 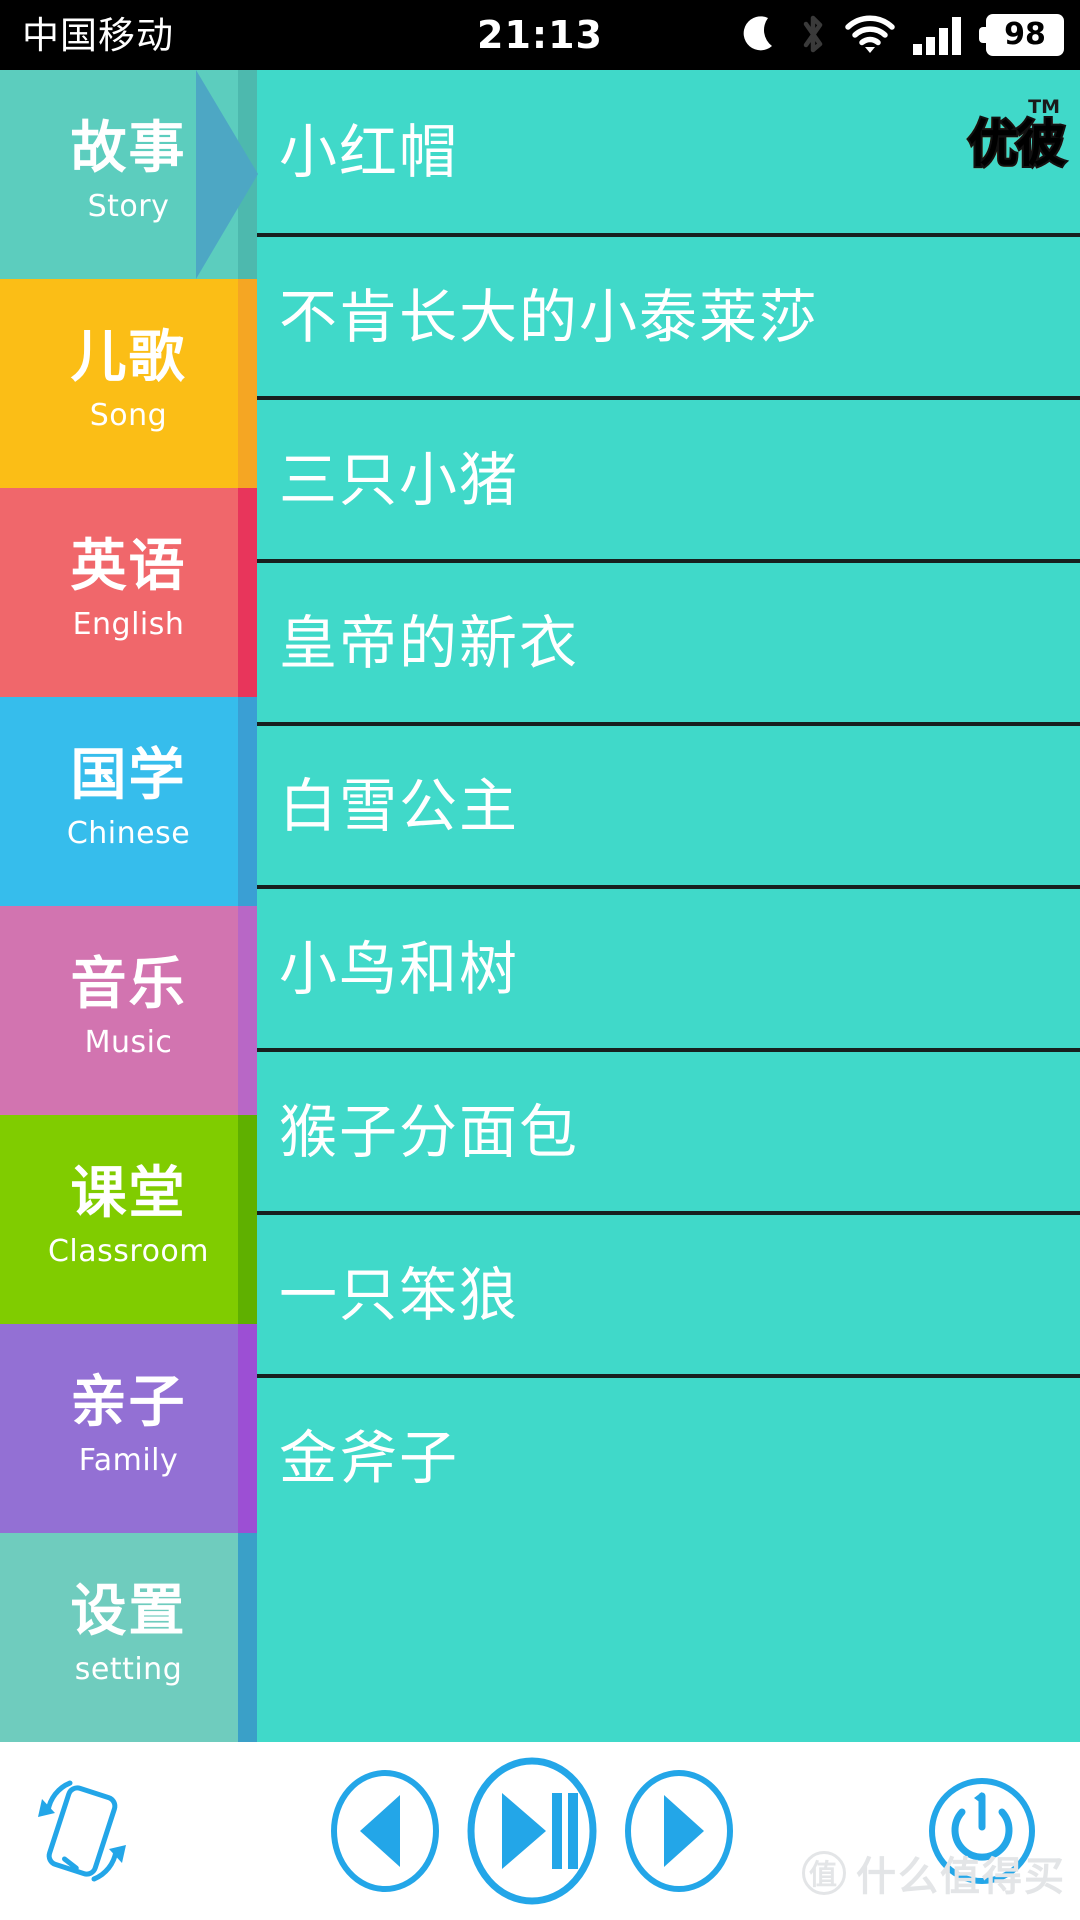 I want to click on sidebar-item-song: 儿歌 Song, so click(x=128, y=383).